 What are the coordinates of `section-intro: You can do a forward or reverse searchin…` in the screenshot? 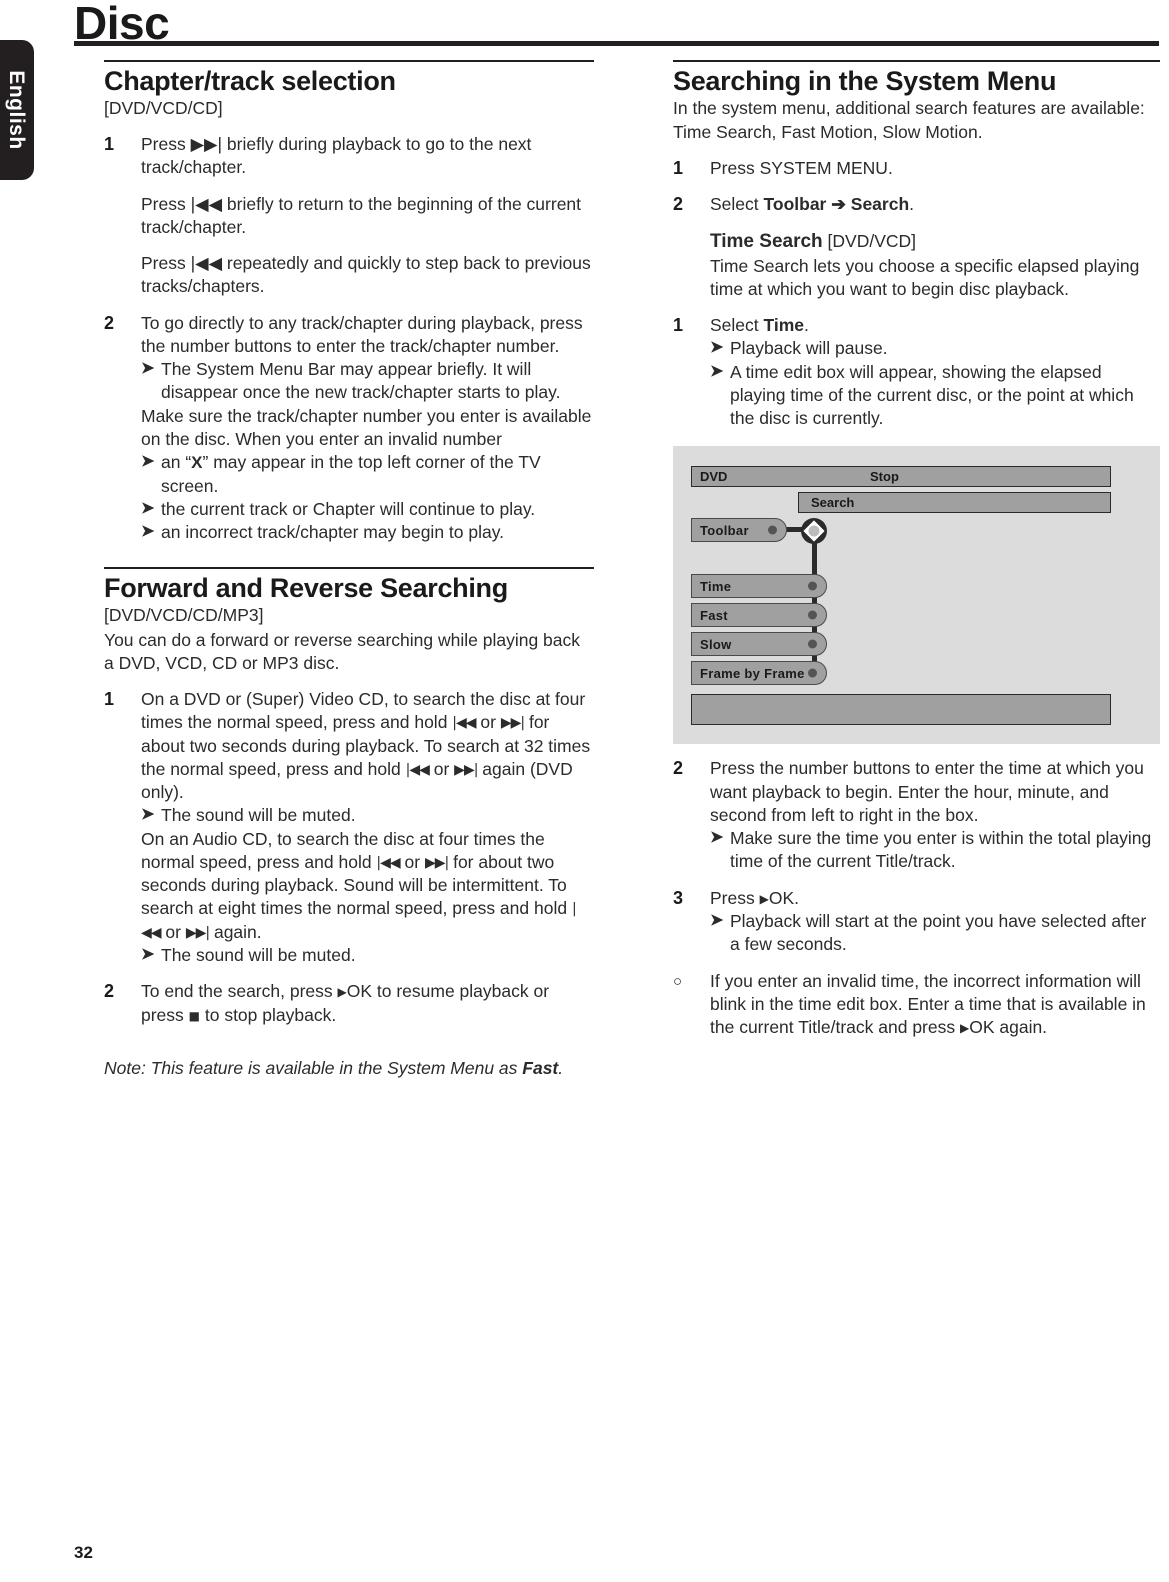 It's located at (342, 651).